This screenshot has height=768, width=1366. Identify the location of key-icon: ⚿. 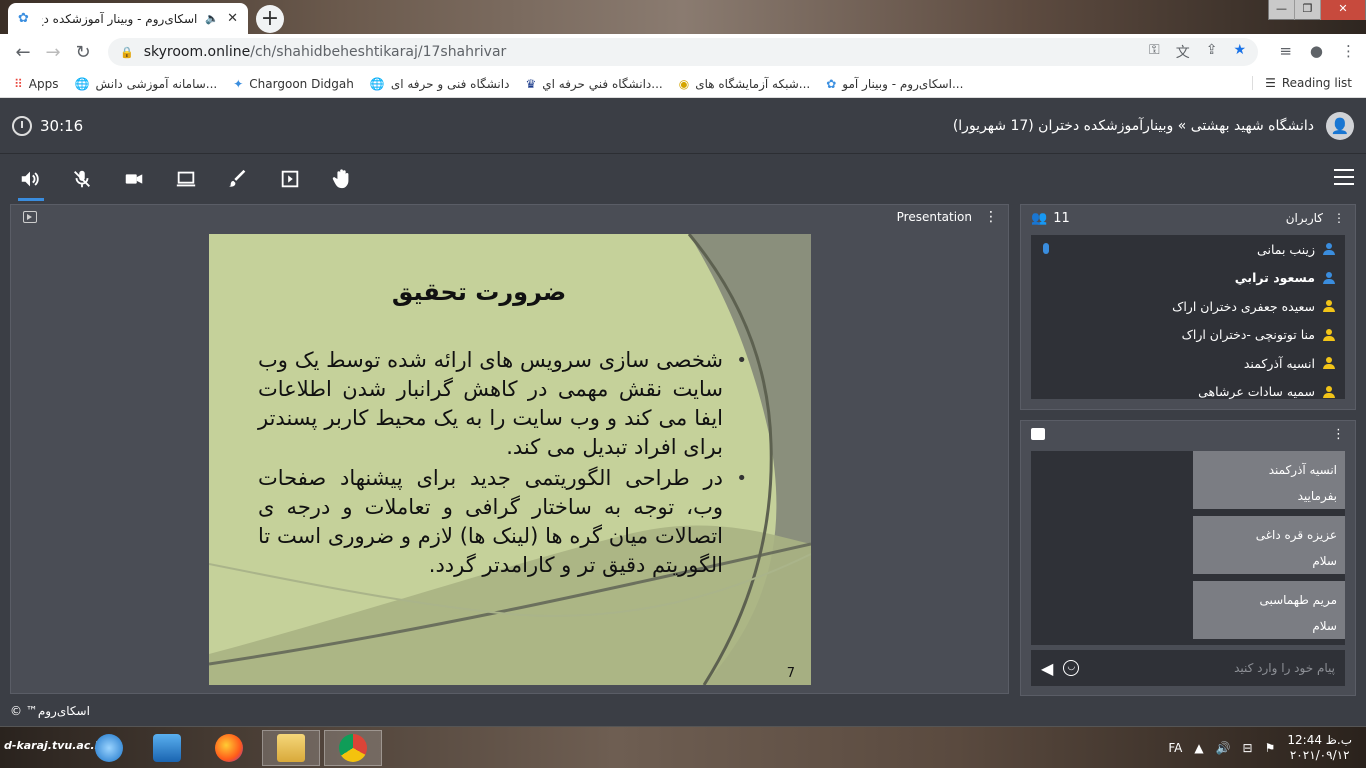
(1154, 52).